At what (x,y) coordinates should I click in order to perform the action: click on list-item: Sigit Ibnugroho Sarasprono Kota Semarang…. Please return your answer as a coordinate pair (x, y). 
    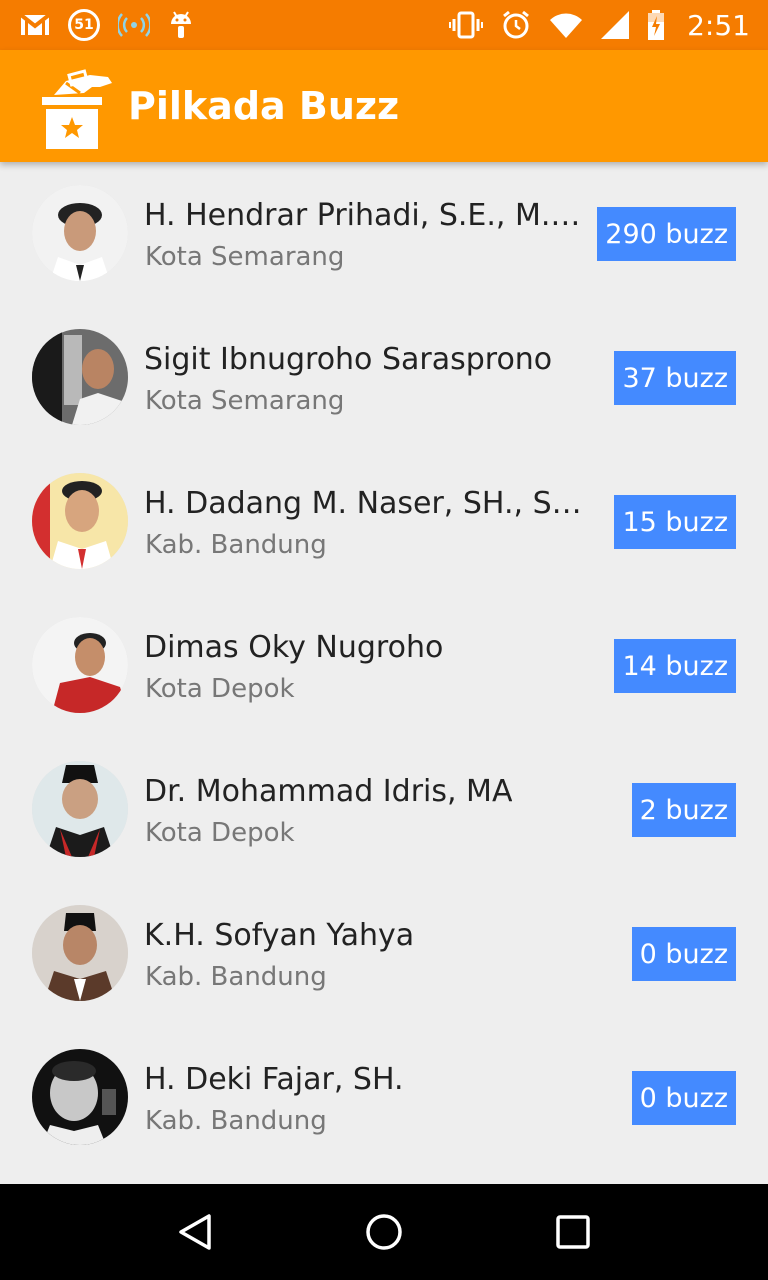
    Looking at the image, I should click on (384, 378).